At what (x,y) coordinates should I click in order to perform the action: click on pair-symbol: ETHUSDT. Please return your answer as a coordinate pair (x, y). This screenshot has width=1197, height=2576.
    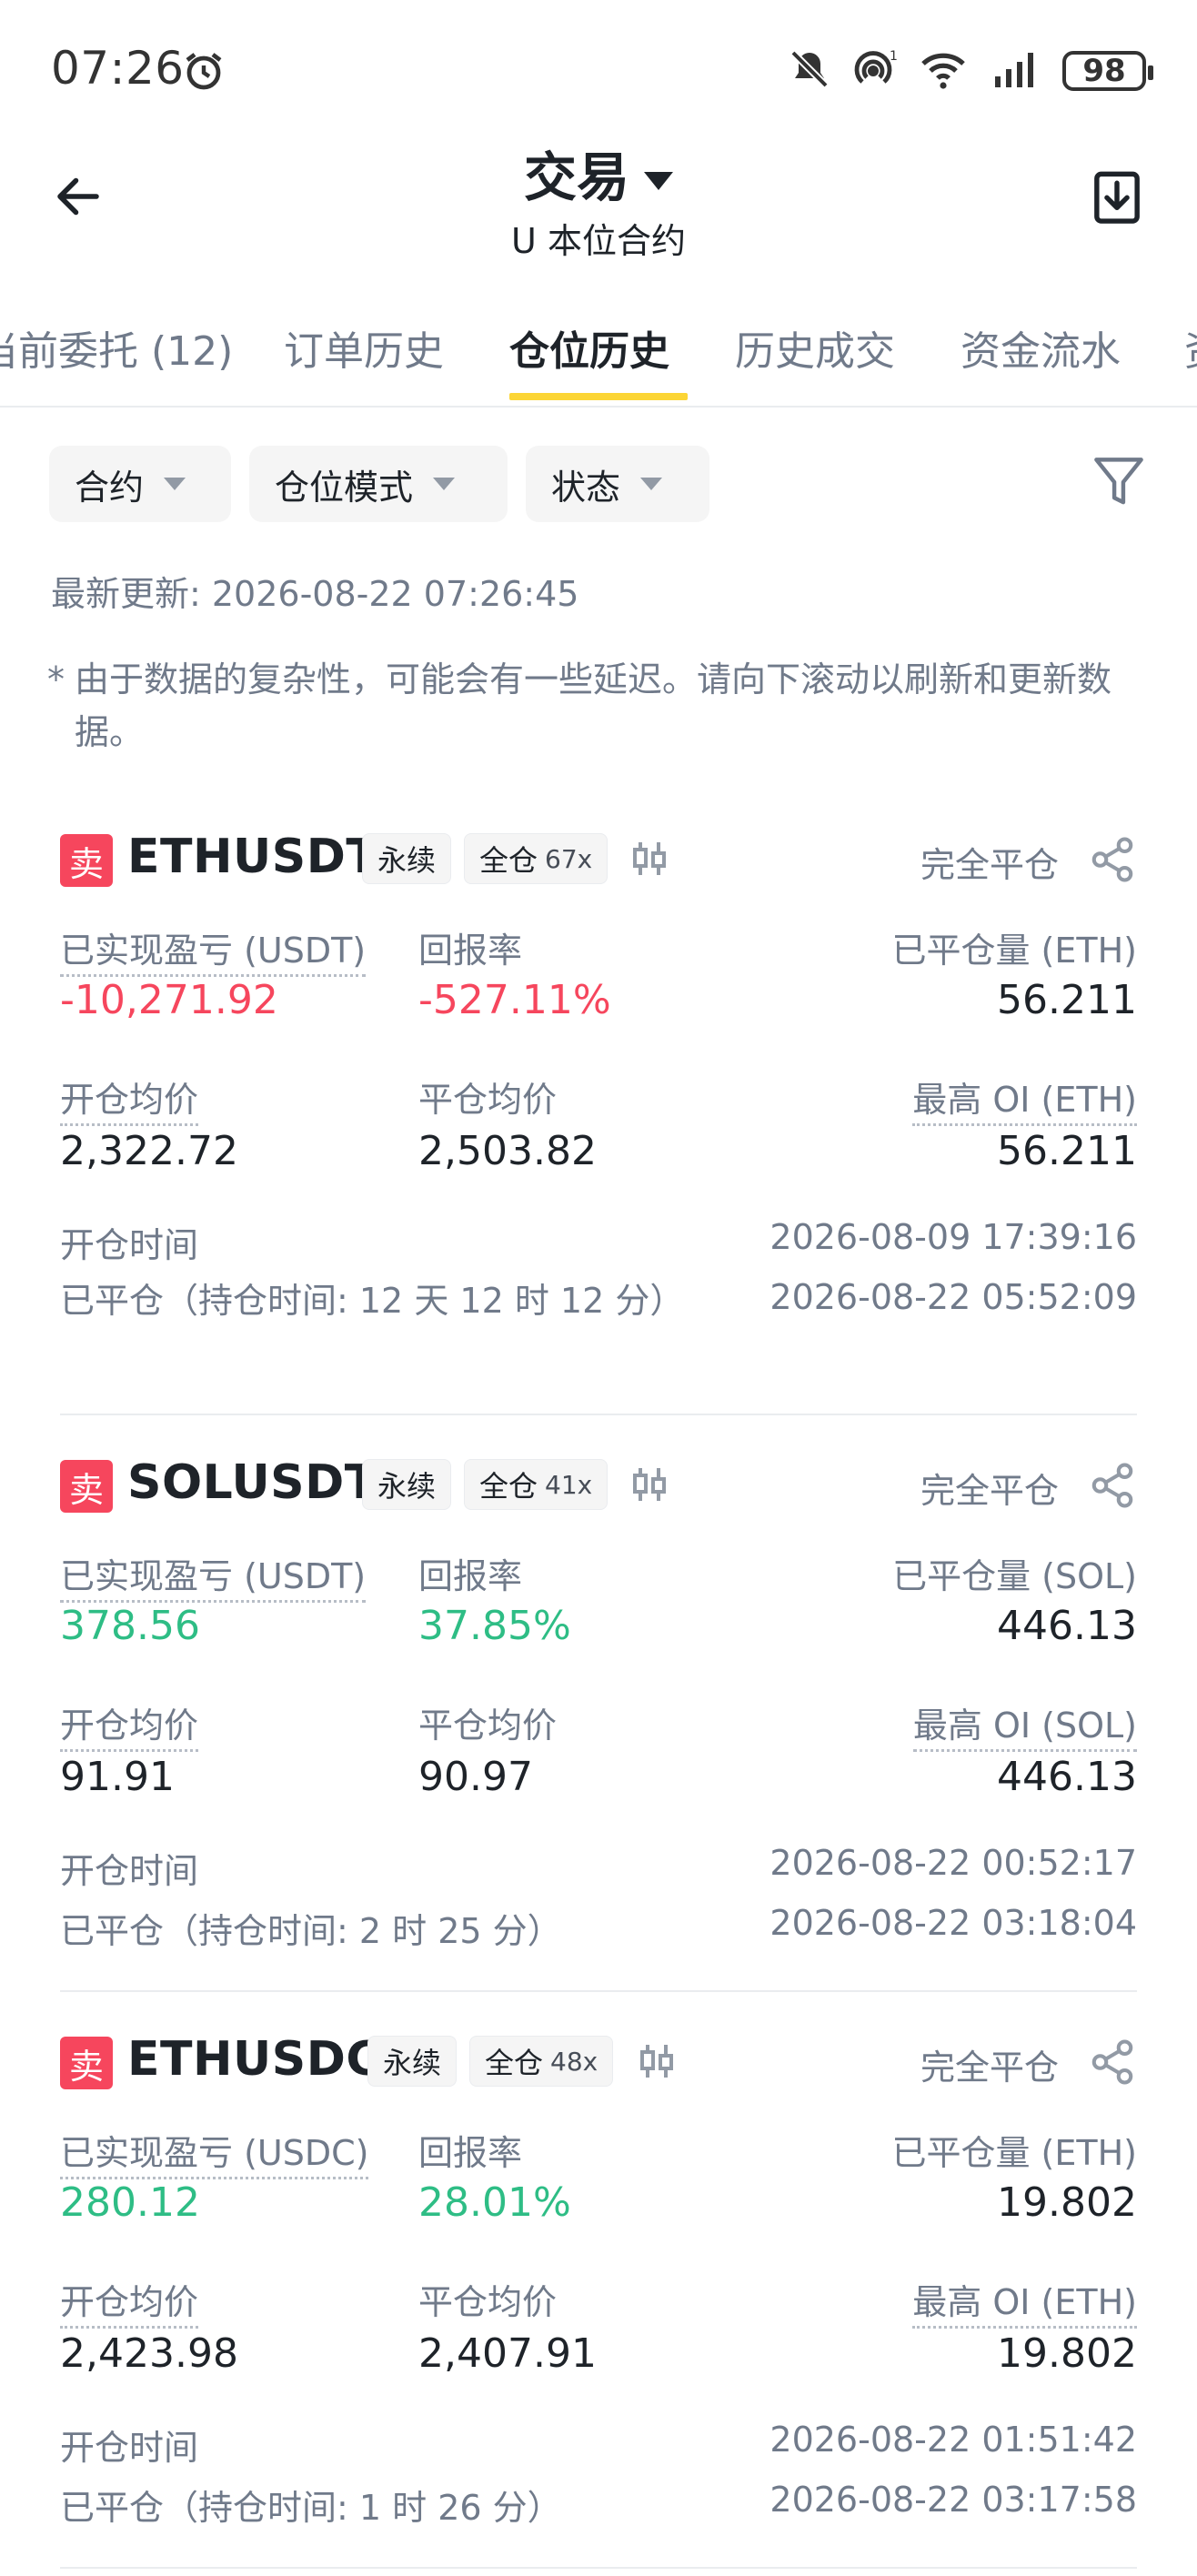
    Looking at the image, I should click on (252, 857).